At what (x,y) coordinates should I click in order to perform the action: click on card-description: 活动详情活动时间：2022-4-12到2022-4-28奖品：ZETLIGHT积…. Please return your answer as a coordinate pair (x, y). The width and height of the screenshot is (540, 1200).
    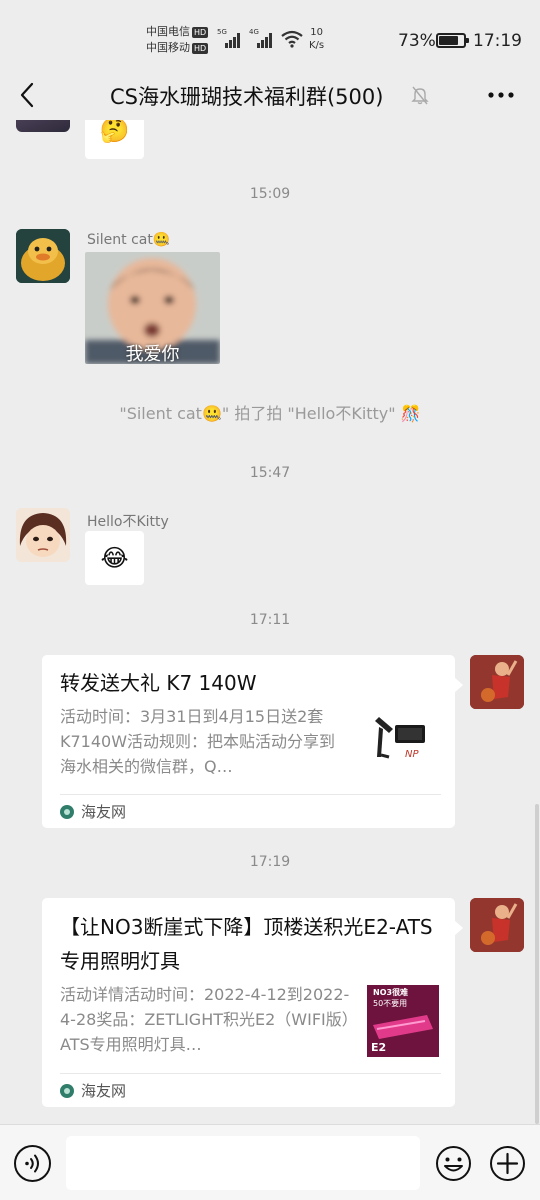
    Looking at the image, I should click on (205, 1019).